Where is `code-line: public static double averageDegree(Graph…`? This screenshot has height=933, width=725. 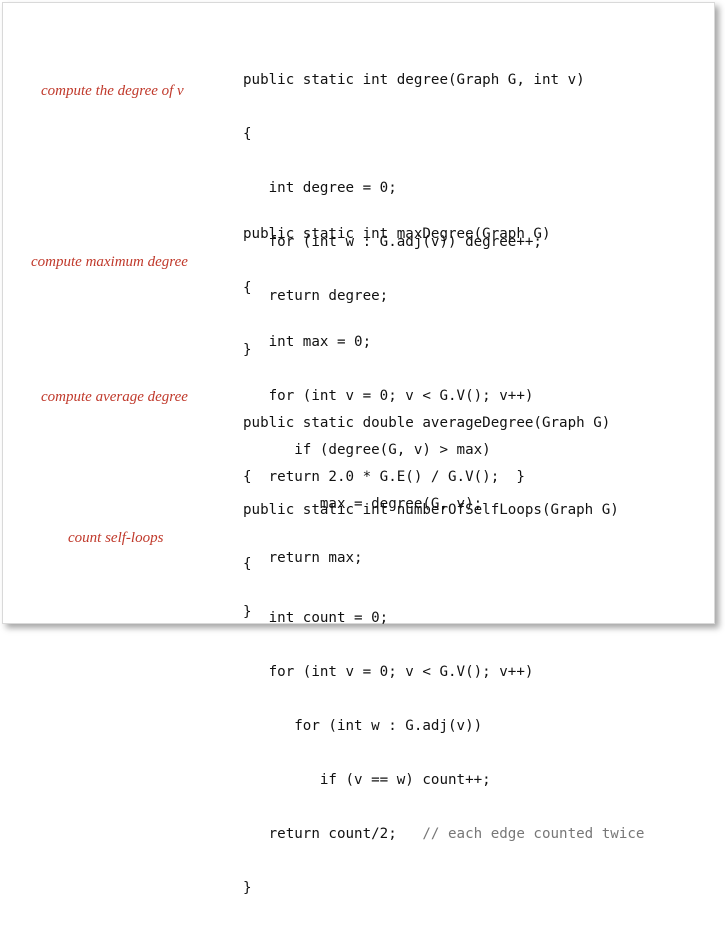 code-line: public static double averageDegree(Graph… is located at coordinates (427, 423).